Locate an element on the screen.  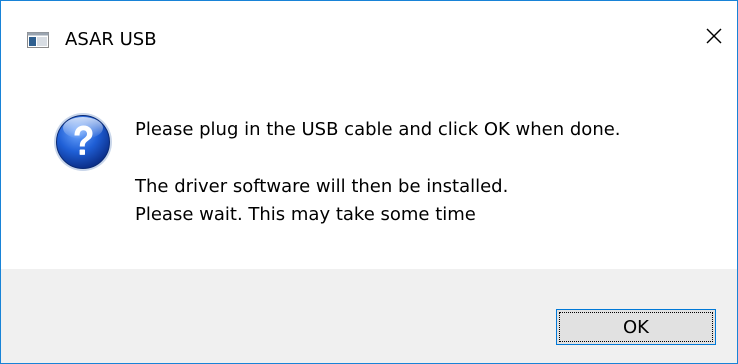
ok-button: OK is located at coordinates (636, 327).